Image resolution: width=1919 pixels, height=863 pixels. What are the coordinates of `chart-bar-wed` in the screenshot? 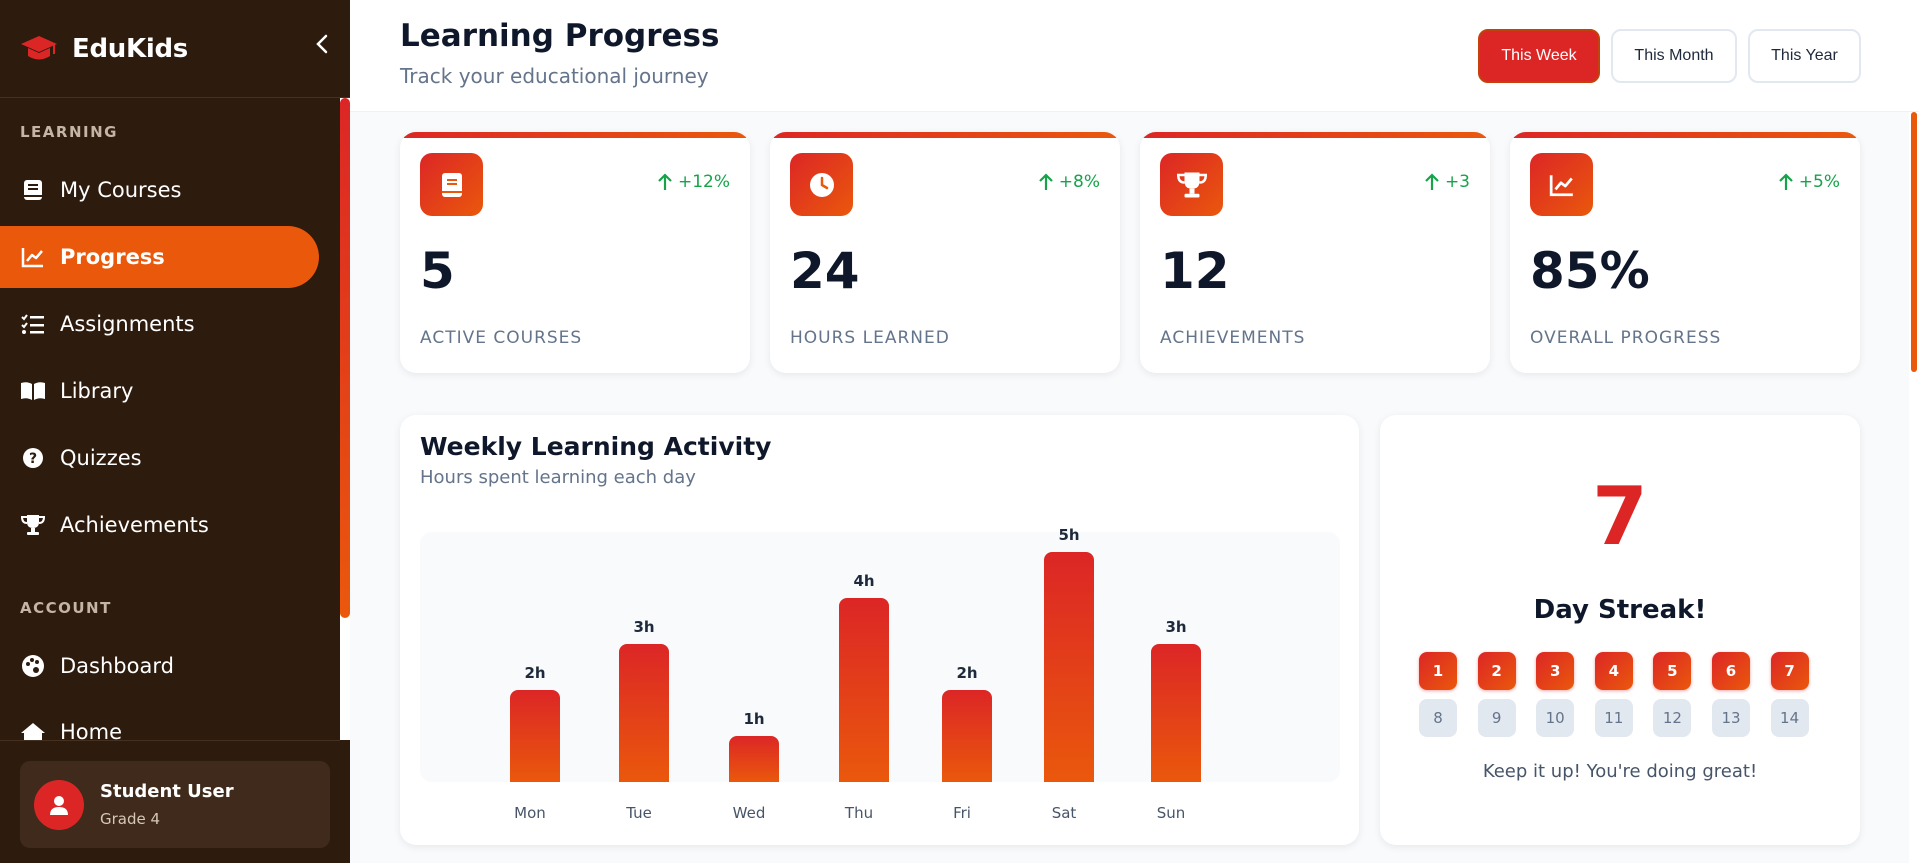 It's located at (754, 759).